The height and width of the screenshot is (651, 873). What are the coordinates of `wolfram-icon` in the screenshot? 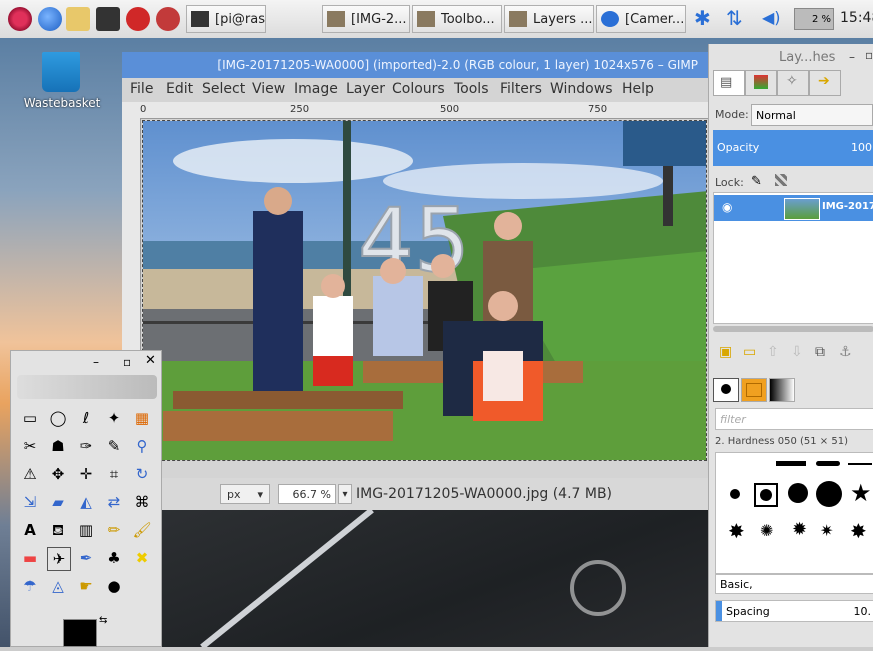 It's located at (168, 19).